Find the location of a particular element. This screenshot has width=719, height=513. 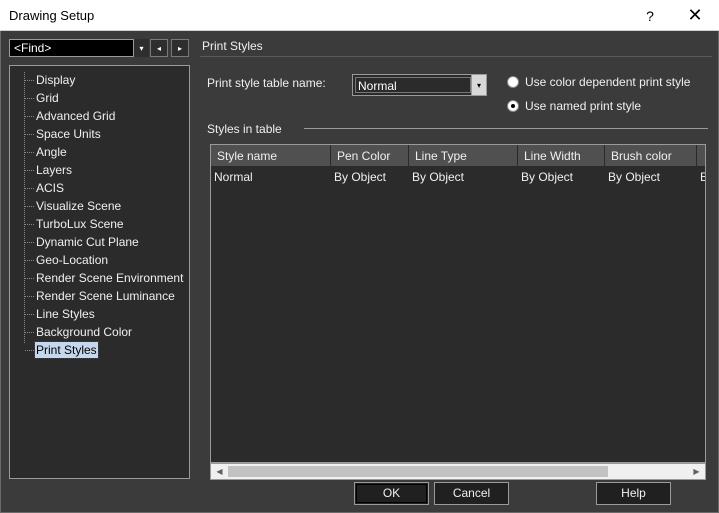

tree-item-space-units: Space Units is located at coordinates (68, 134).